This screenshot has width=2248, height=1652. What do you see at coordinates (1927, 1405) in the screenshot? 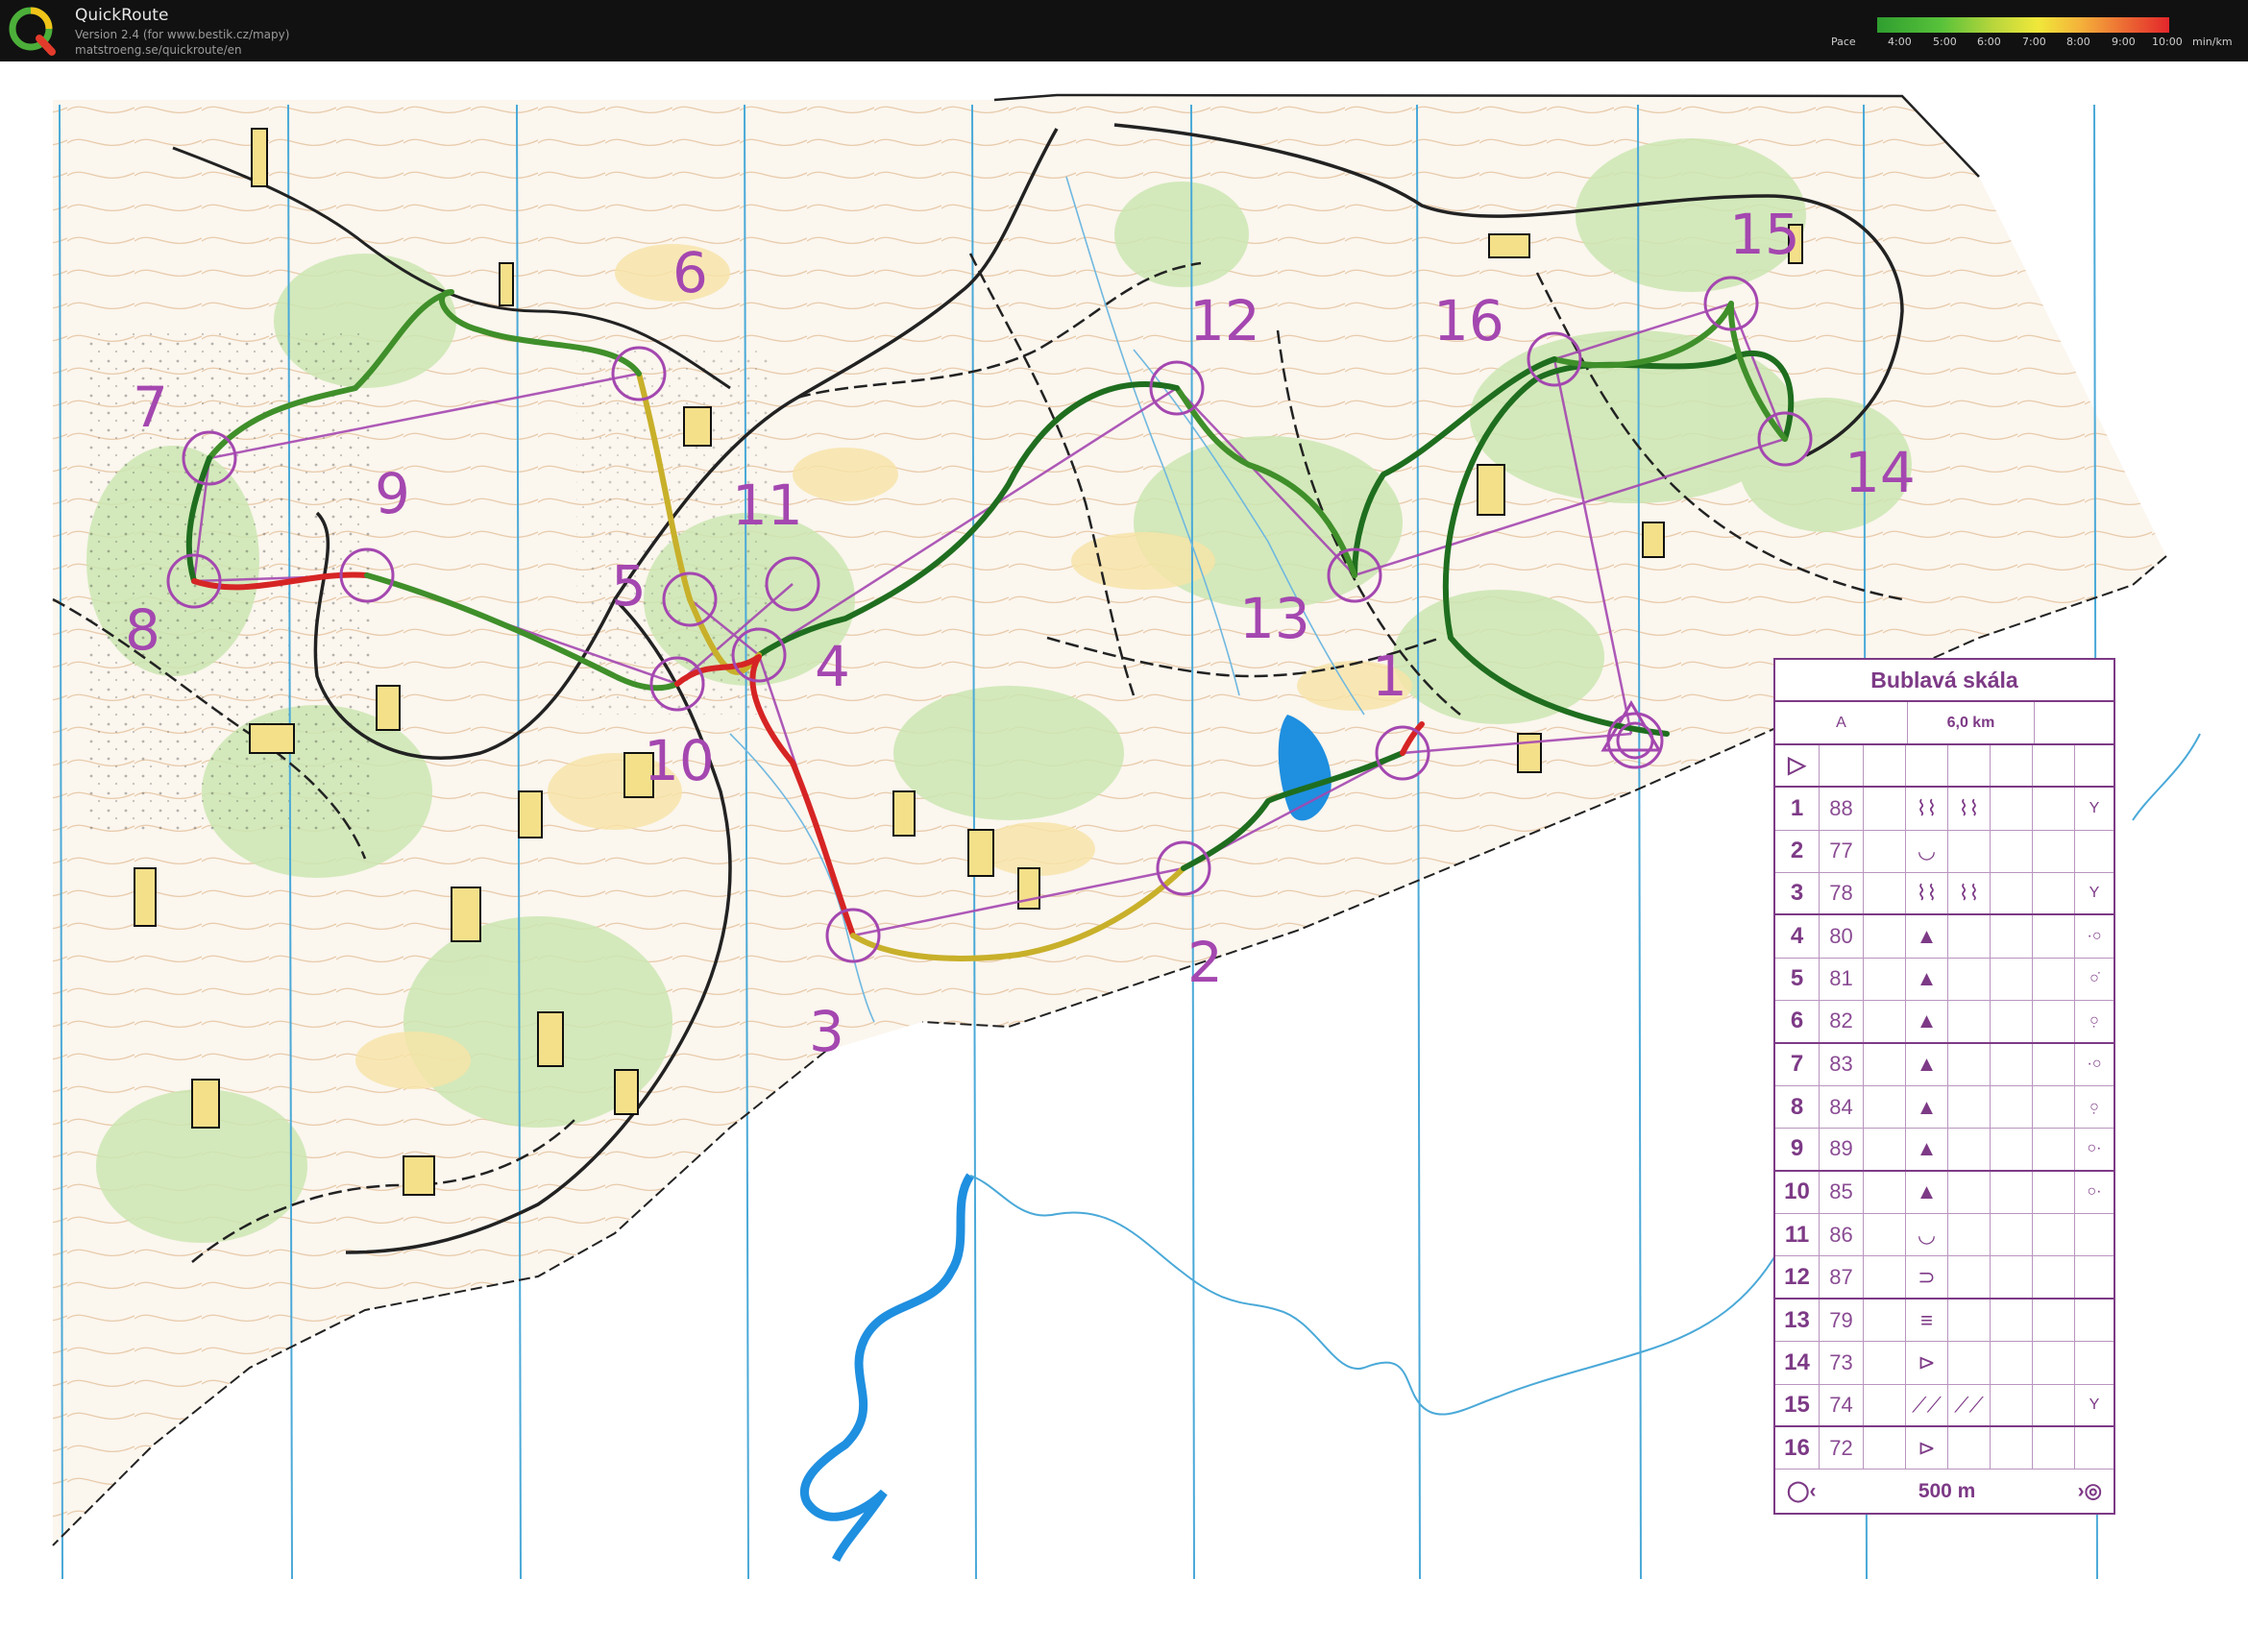
I see `desc-feature-symbol: ⟋⟋` at bounding box center [1927, 1405].